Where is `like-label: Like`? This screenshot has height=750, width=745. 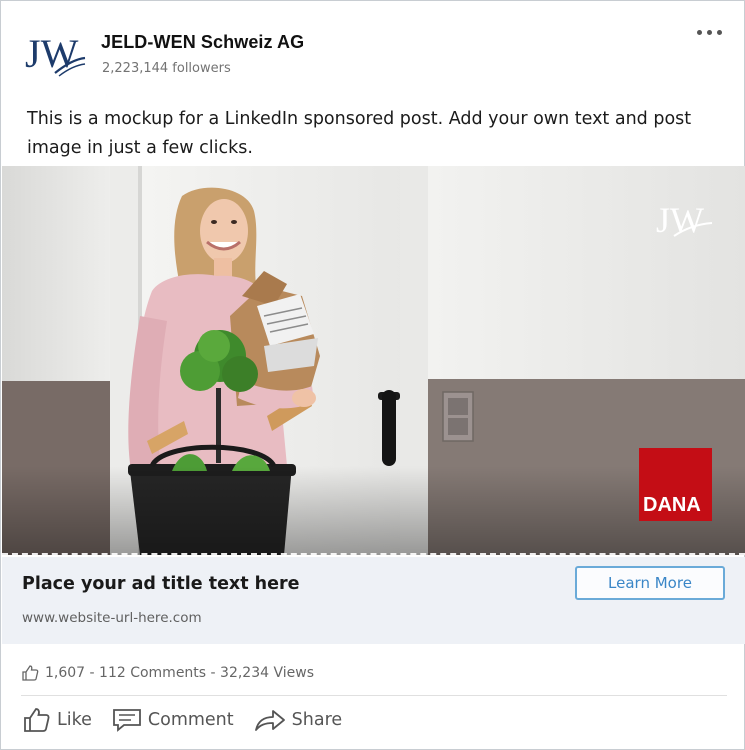
like-label: Like is located at coordinates (74, 720).